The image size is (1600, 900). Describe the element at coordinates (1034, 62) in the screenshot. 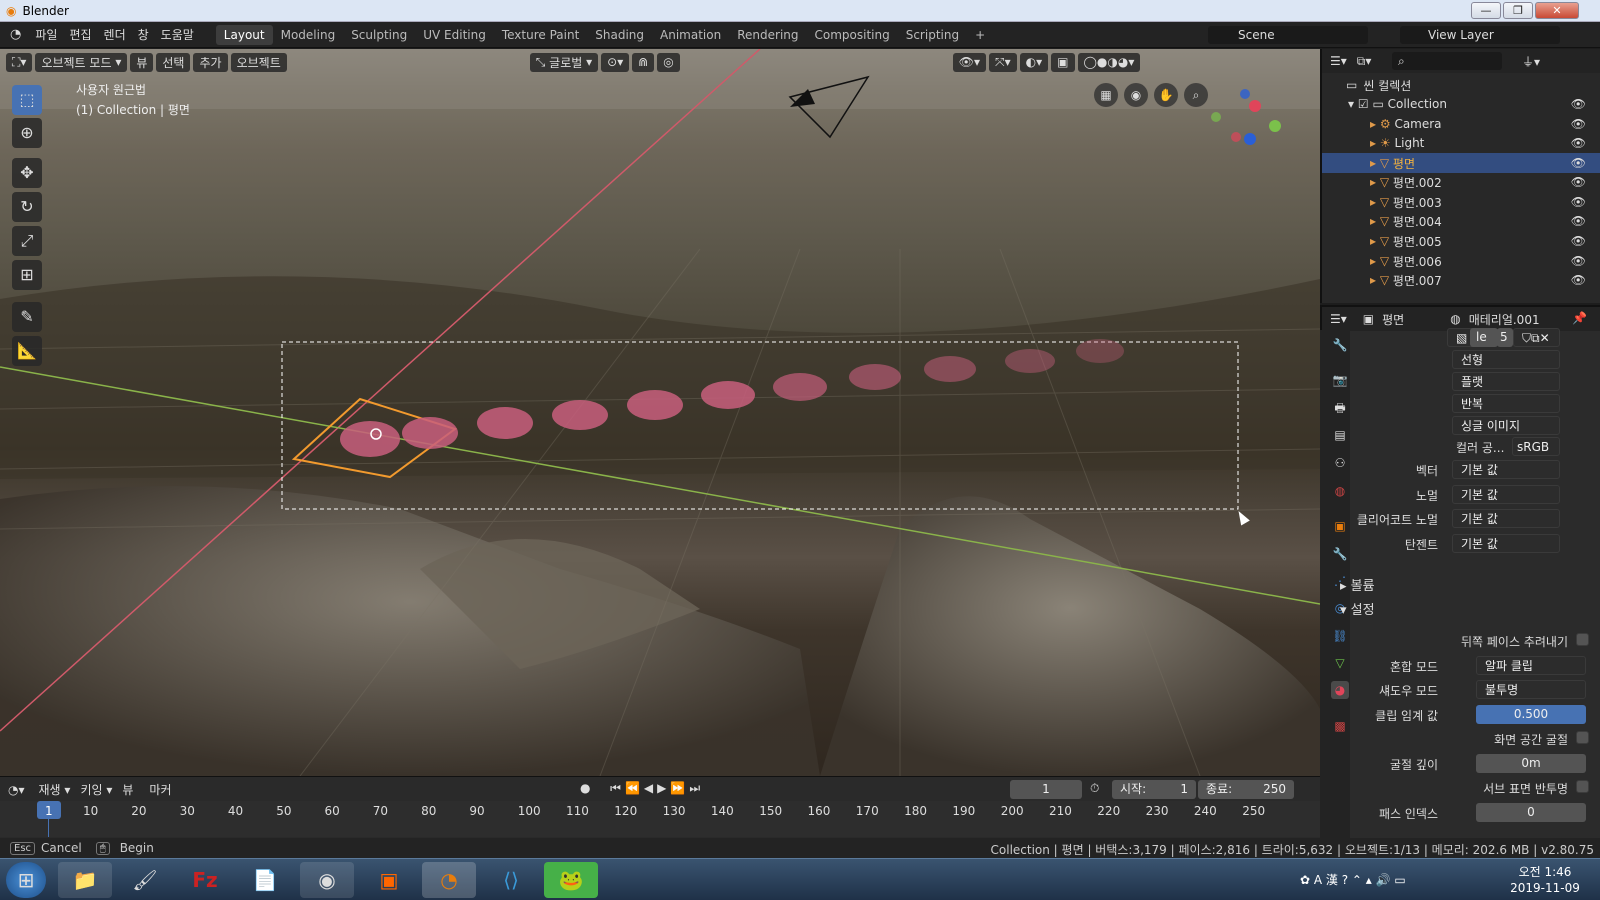

I see `overlay-toggle-icon: ◐▾` at that location.